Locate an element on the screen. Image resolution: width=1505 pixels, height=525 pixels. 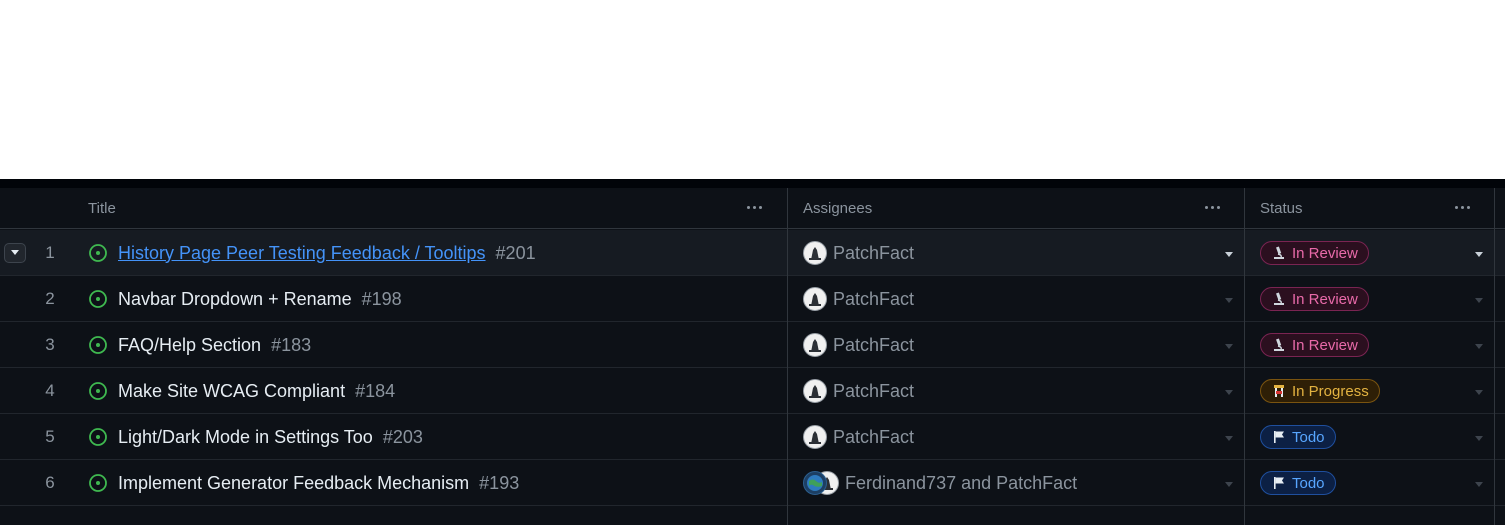
issue-title-link: Navbar Dropdown + Rename is located at coordinates (235, 299).